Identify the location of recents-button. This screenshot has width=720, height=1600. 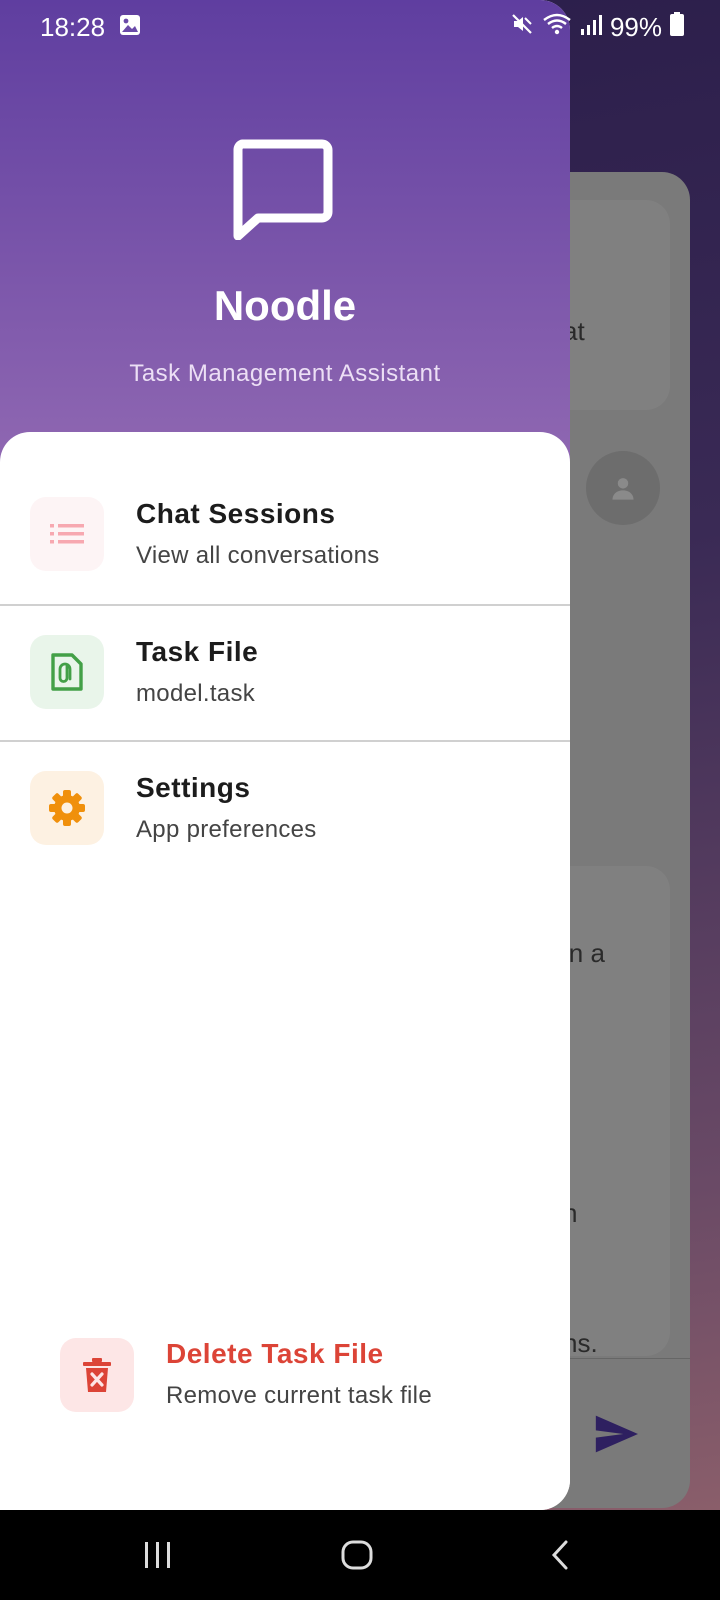
(158, 1557).